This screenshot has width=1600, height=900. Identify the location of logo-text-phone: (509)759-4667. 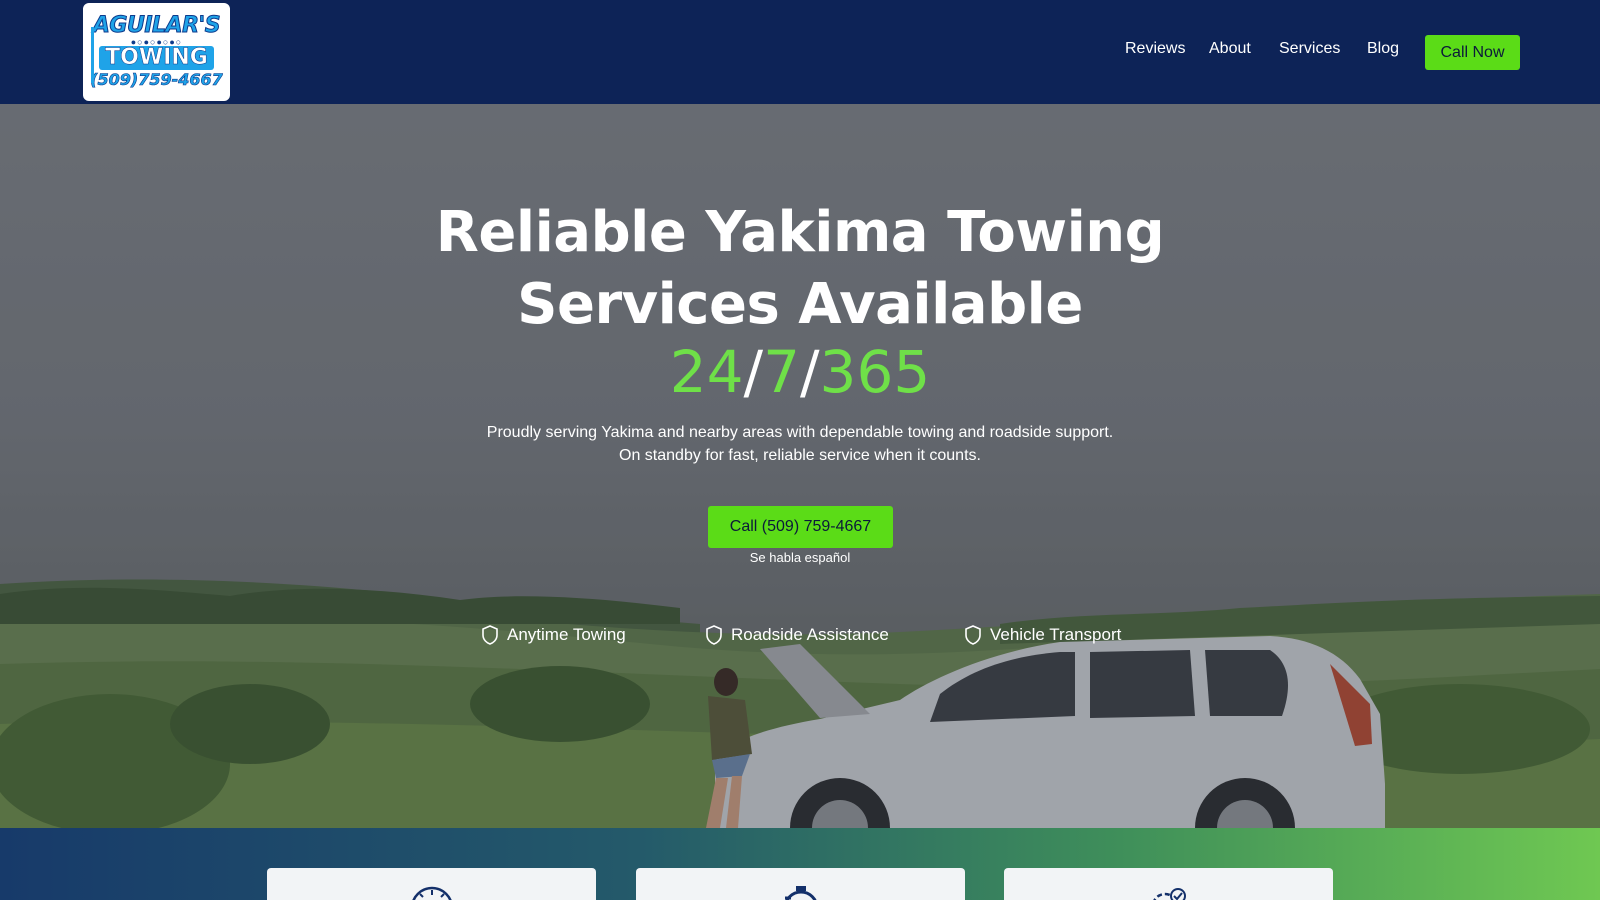
(156, 80).